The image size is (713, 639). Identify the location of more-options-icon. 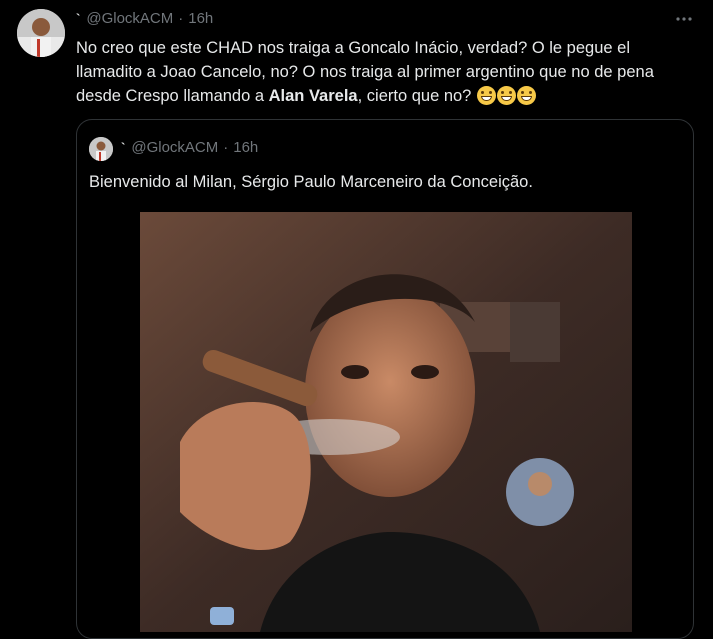
(684, 19).